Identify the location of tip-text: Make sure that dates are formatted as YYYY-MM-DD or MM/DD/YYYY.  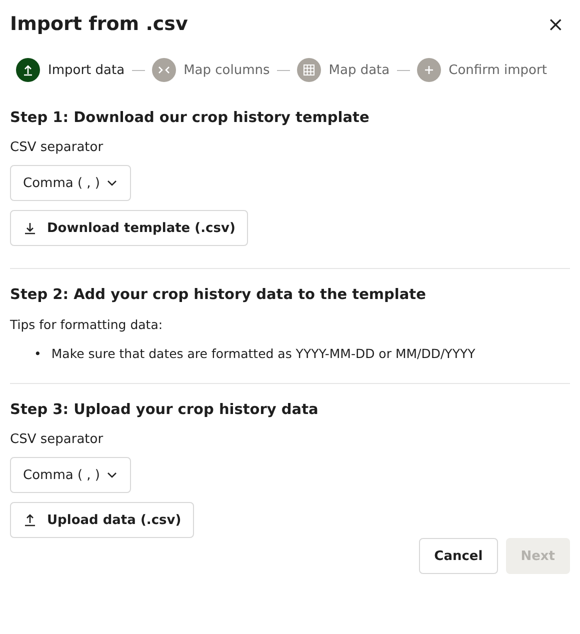
(263, 353).